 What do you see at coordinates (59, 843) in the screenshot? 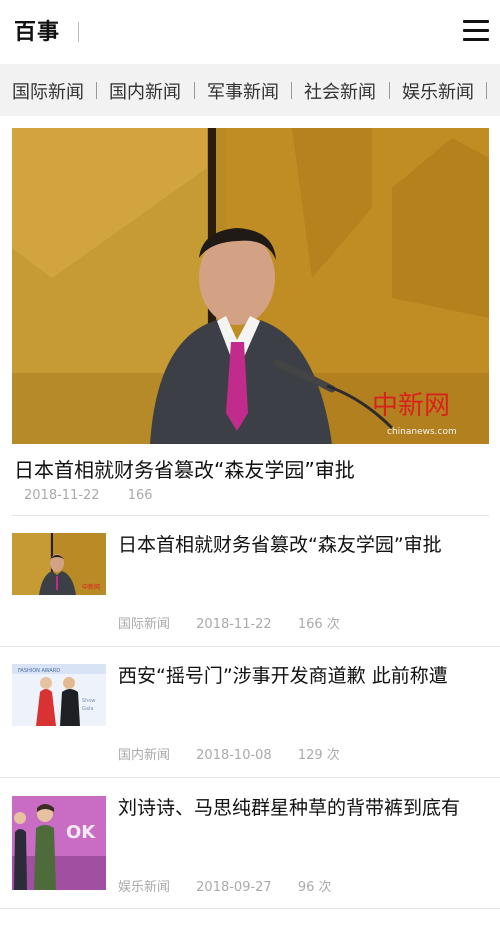
I see `news-thumbnail: OK` at bounding box center [59, 843].